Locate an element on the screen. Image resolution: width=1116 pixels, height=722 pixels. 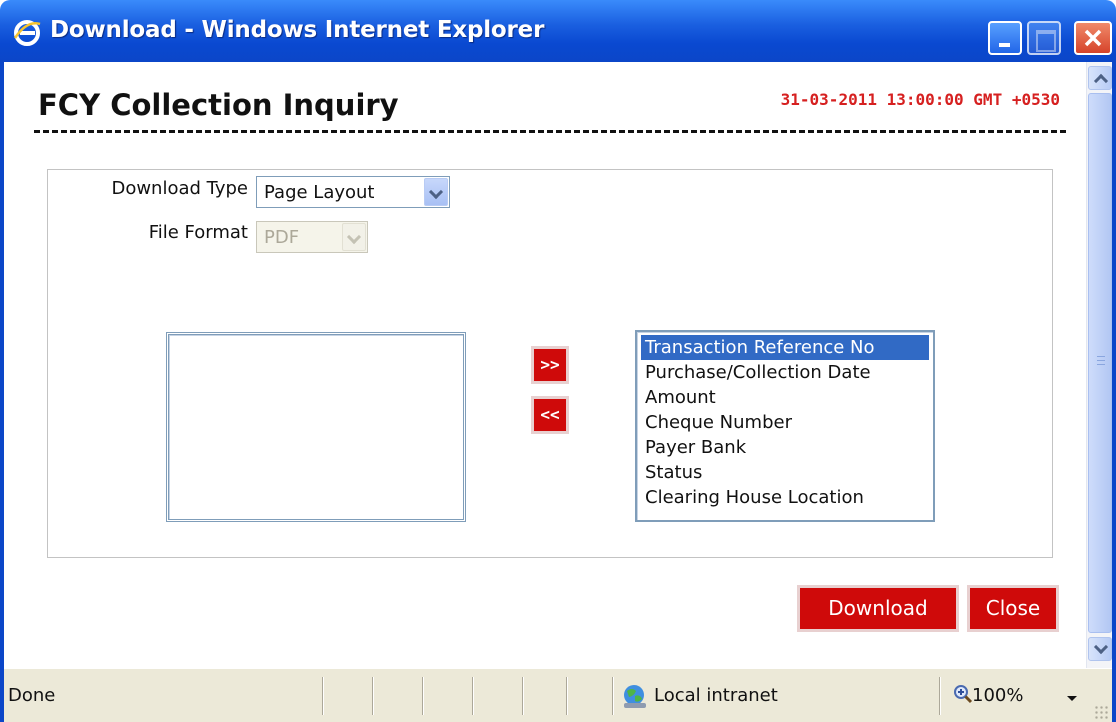
close-icon is located at coordinates (1093, 38).